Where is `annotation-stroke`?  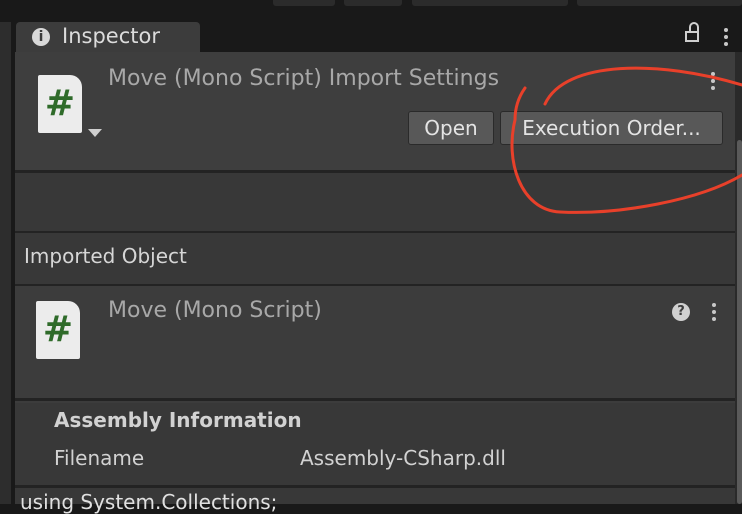 annotation-stroke is located at coordinates (626, 140).